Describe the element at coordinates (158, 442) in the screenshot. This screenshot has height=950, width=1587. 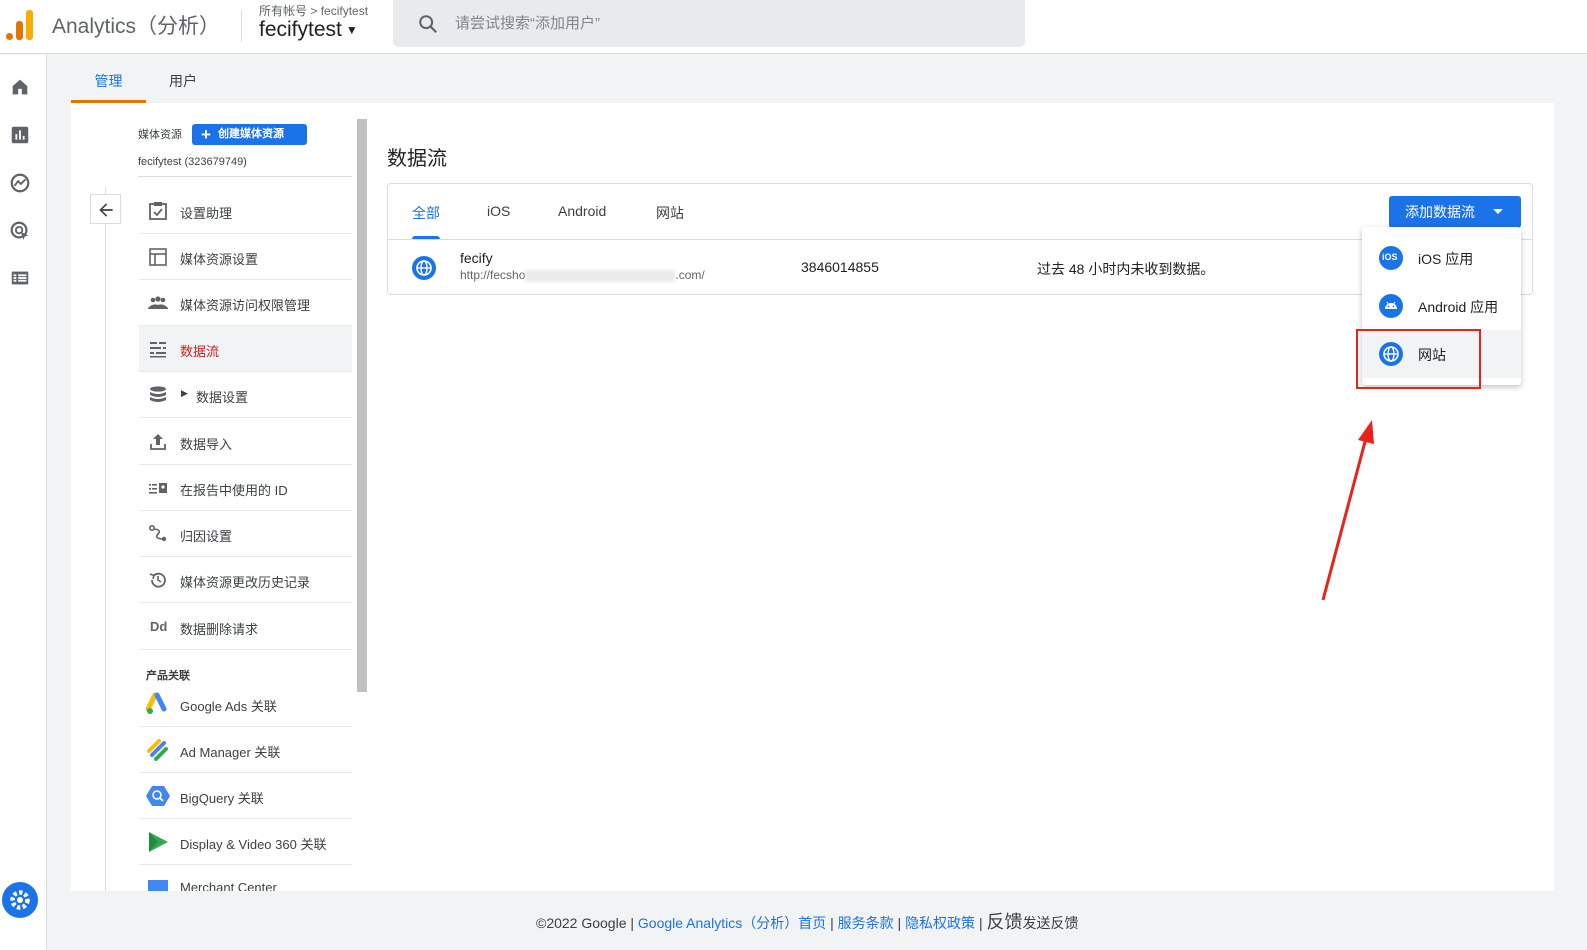
I see `upload-icon` at that location.